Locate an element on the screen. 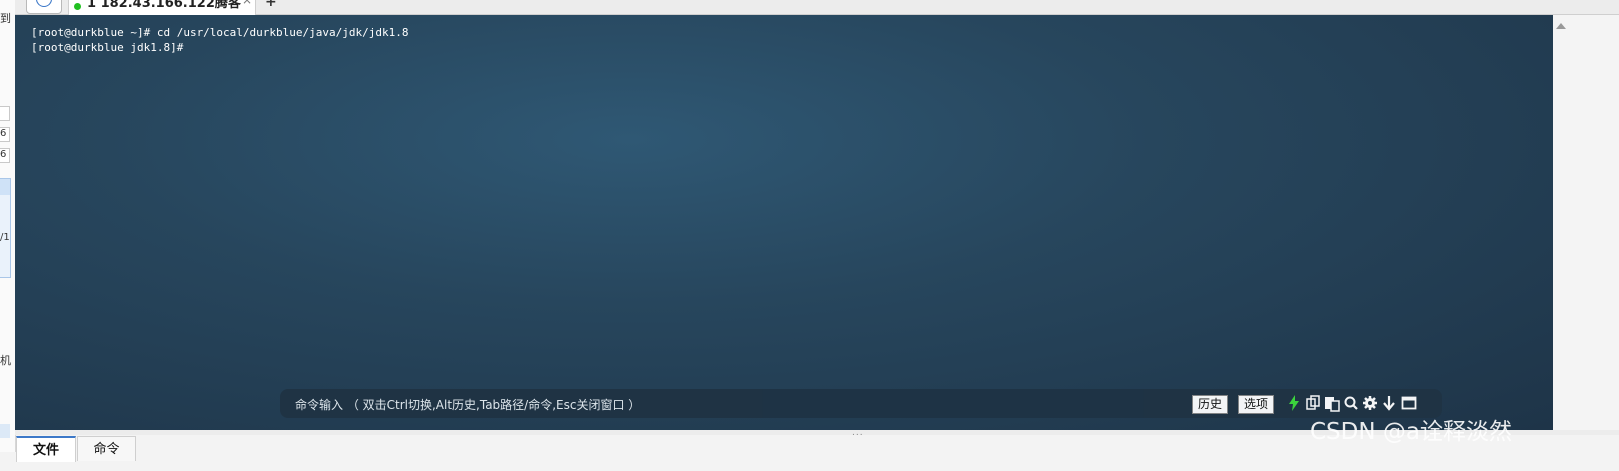 The image size is (1619, 471). download-icon is located at coordinates (1389, 403).